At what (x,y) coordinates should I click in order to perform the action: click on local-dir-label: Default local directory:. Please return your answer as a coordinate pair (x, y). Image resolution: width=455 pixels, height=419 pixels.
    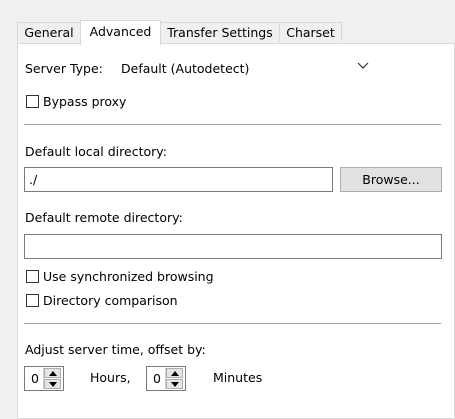
    Looking at the image, I should click on (96, 151).